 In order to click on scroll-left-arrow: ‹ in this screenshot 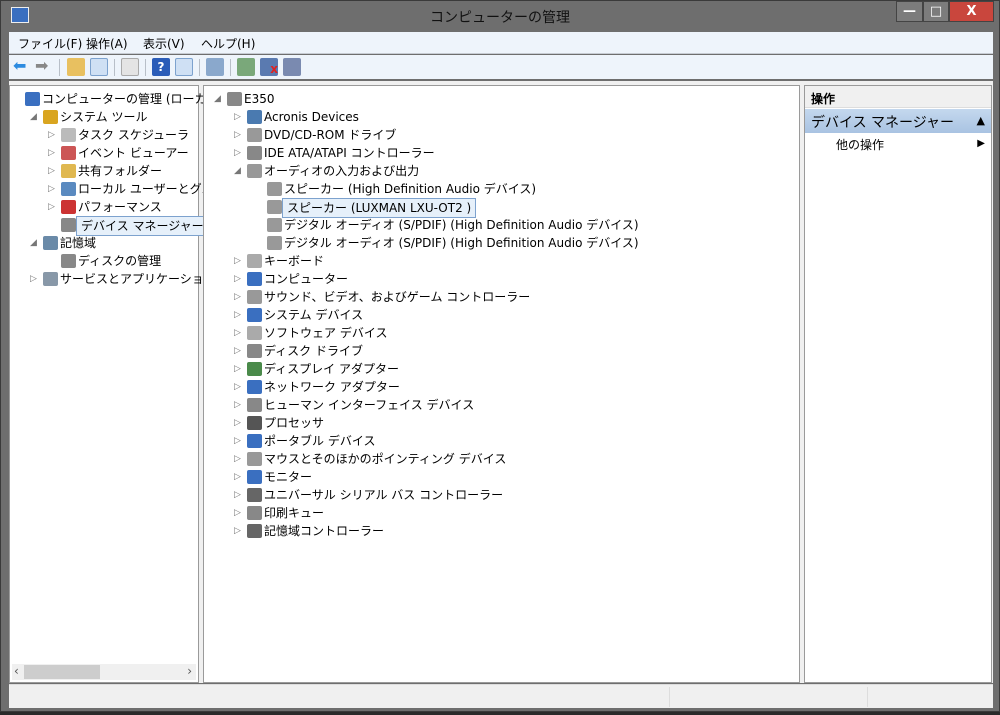, I will do `click(16, 671)`.